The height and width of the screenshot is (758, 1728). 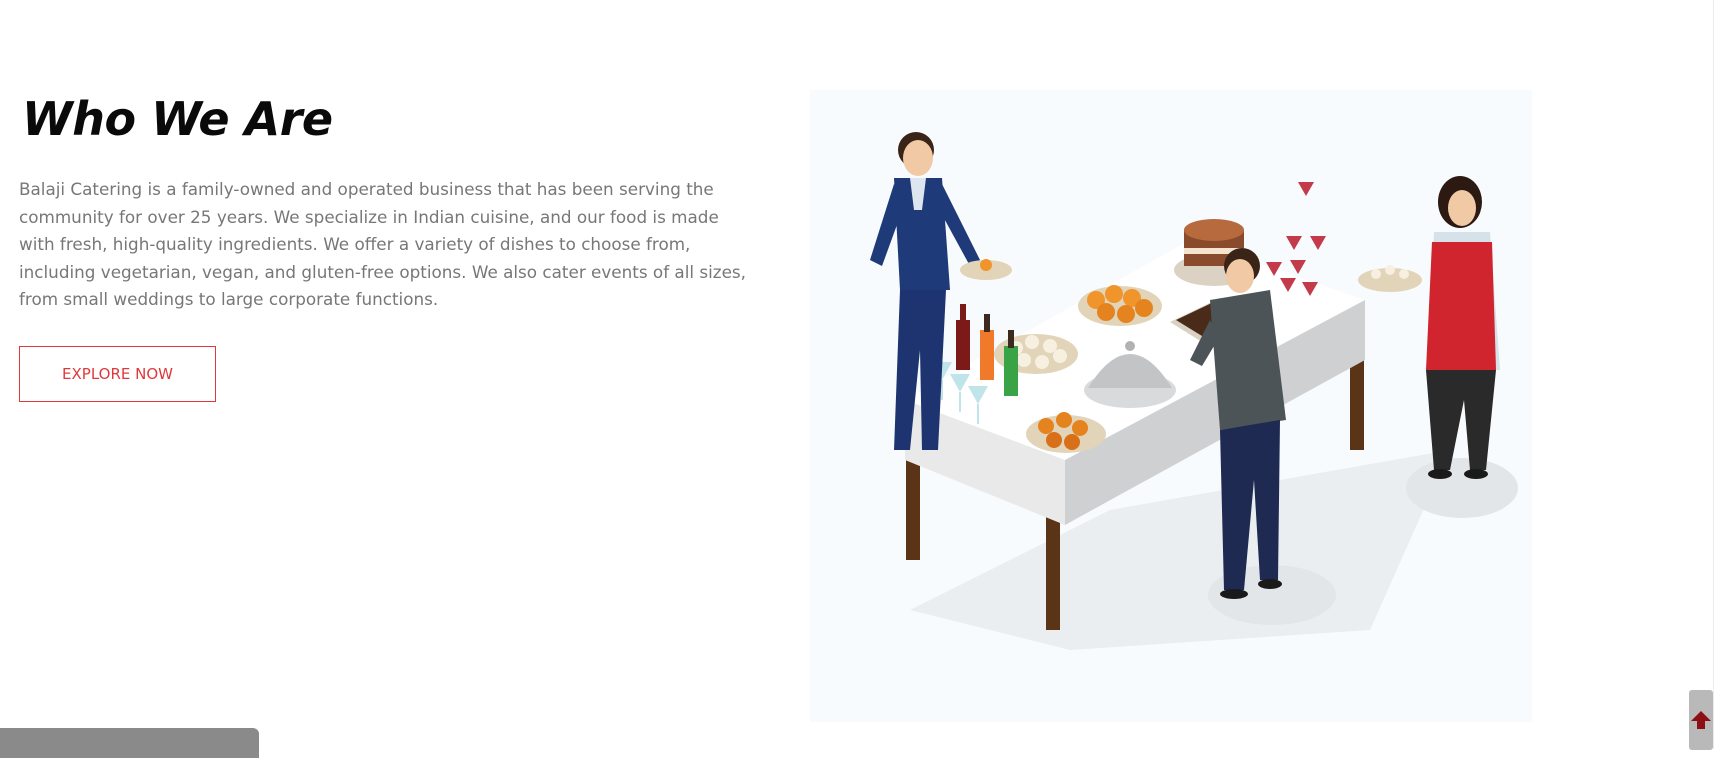 I want to click on arrow-up-icon, so click(x=1701, y=720).